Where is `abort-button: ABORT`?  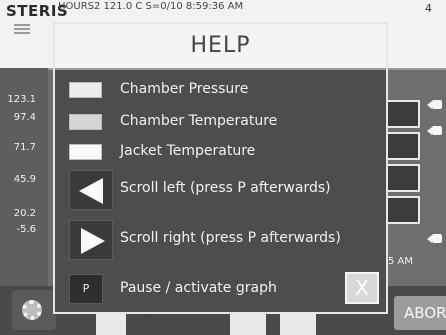
abort-button: ABORT is located at coordinates (420, 313).